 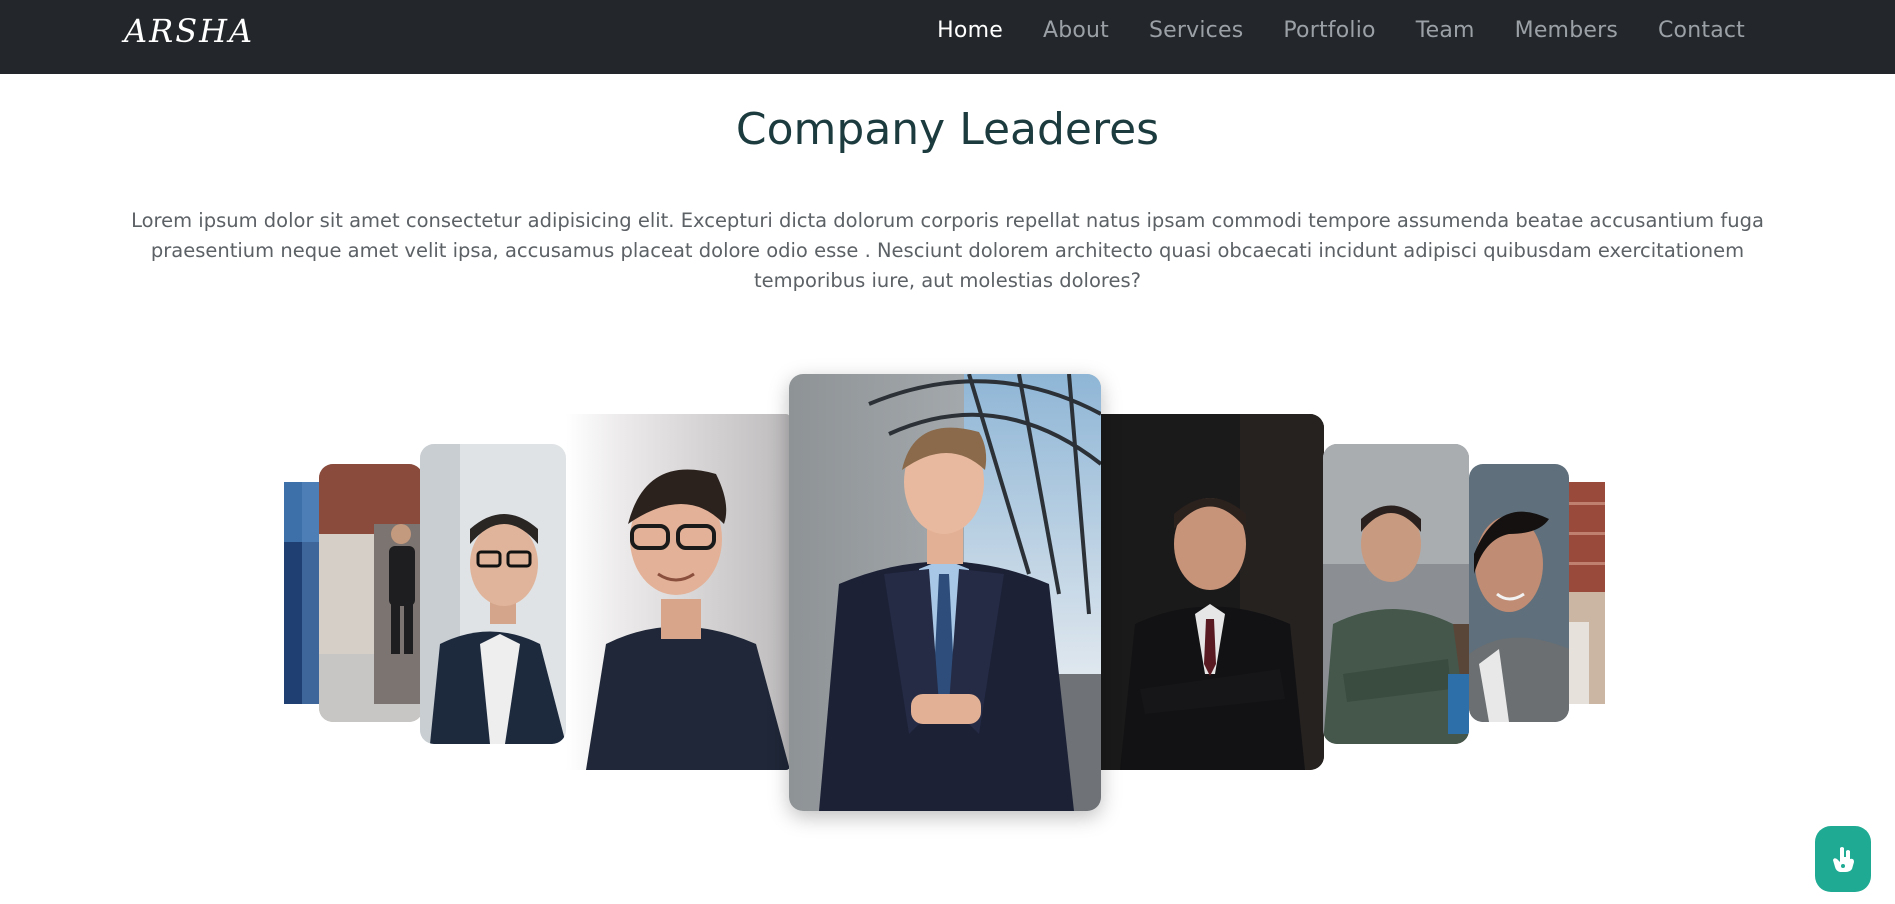 I want to click on floating-help-button, so click(x=1843, y=859).